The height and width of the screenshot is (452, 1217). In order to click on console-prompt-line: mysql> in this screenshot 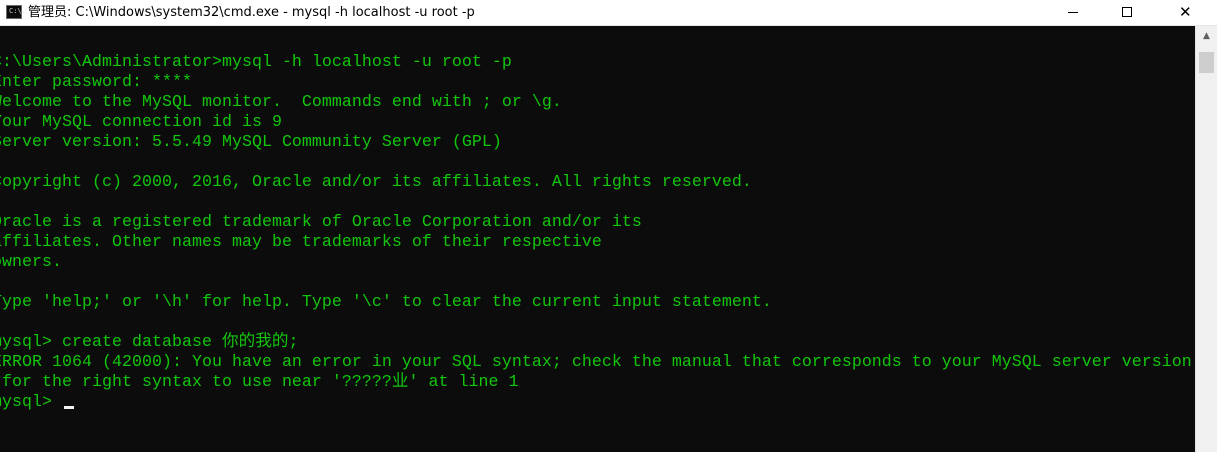, I will do `click(596, 402)`.